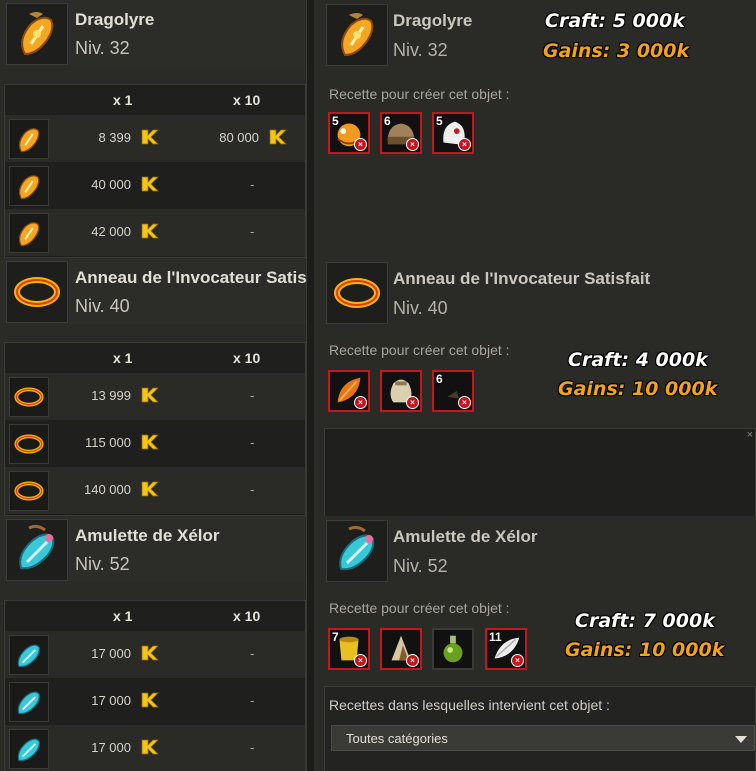 The width and height of the screenshot is (756, 771). I want to click on ingredient-quantity: 11, so click(495, 637).